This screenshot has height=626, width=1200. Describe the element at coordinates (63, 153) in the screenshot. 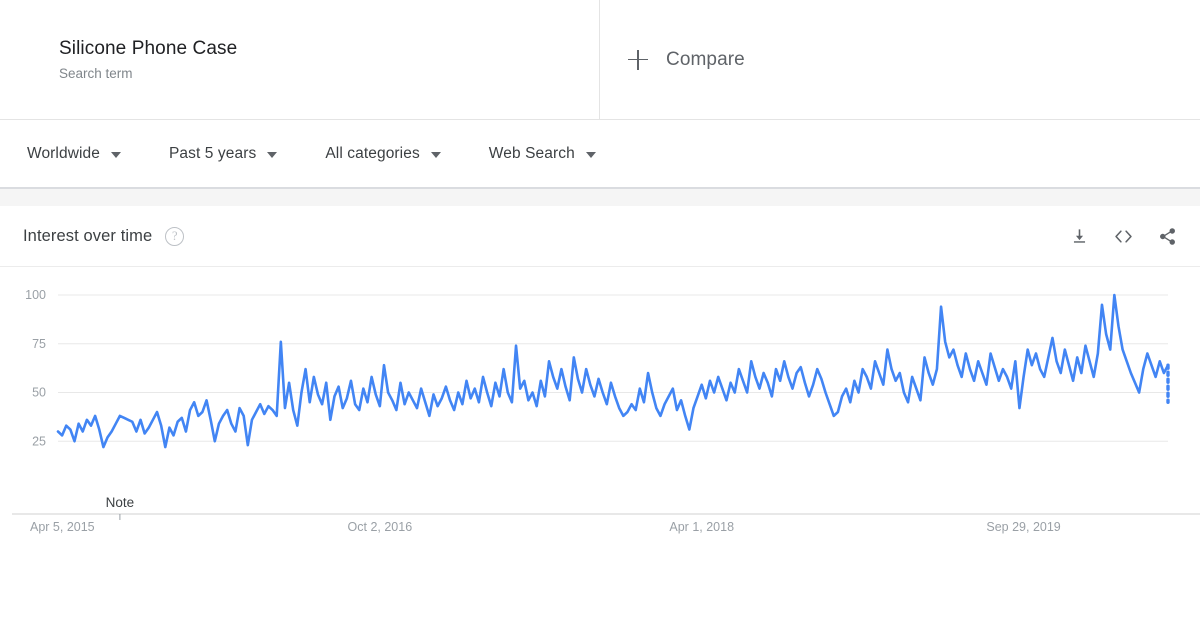

I see `filter-location-label: Worldwide` at that location.